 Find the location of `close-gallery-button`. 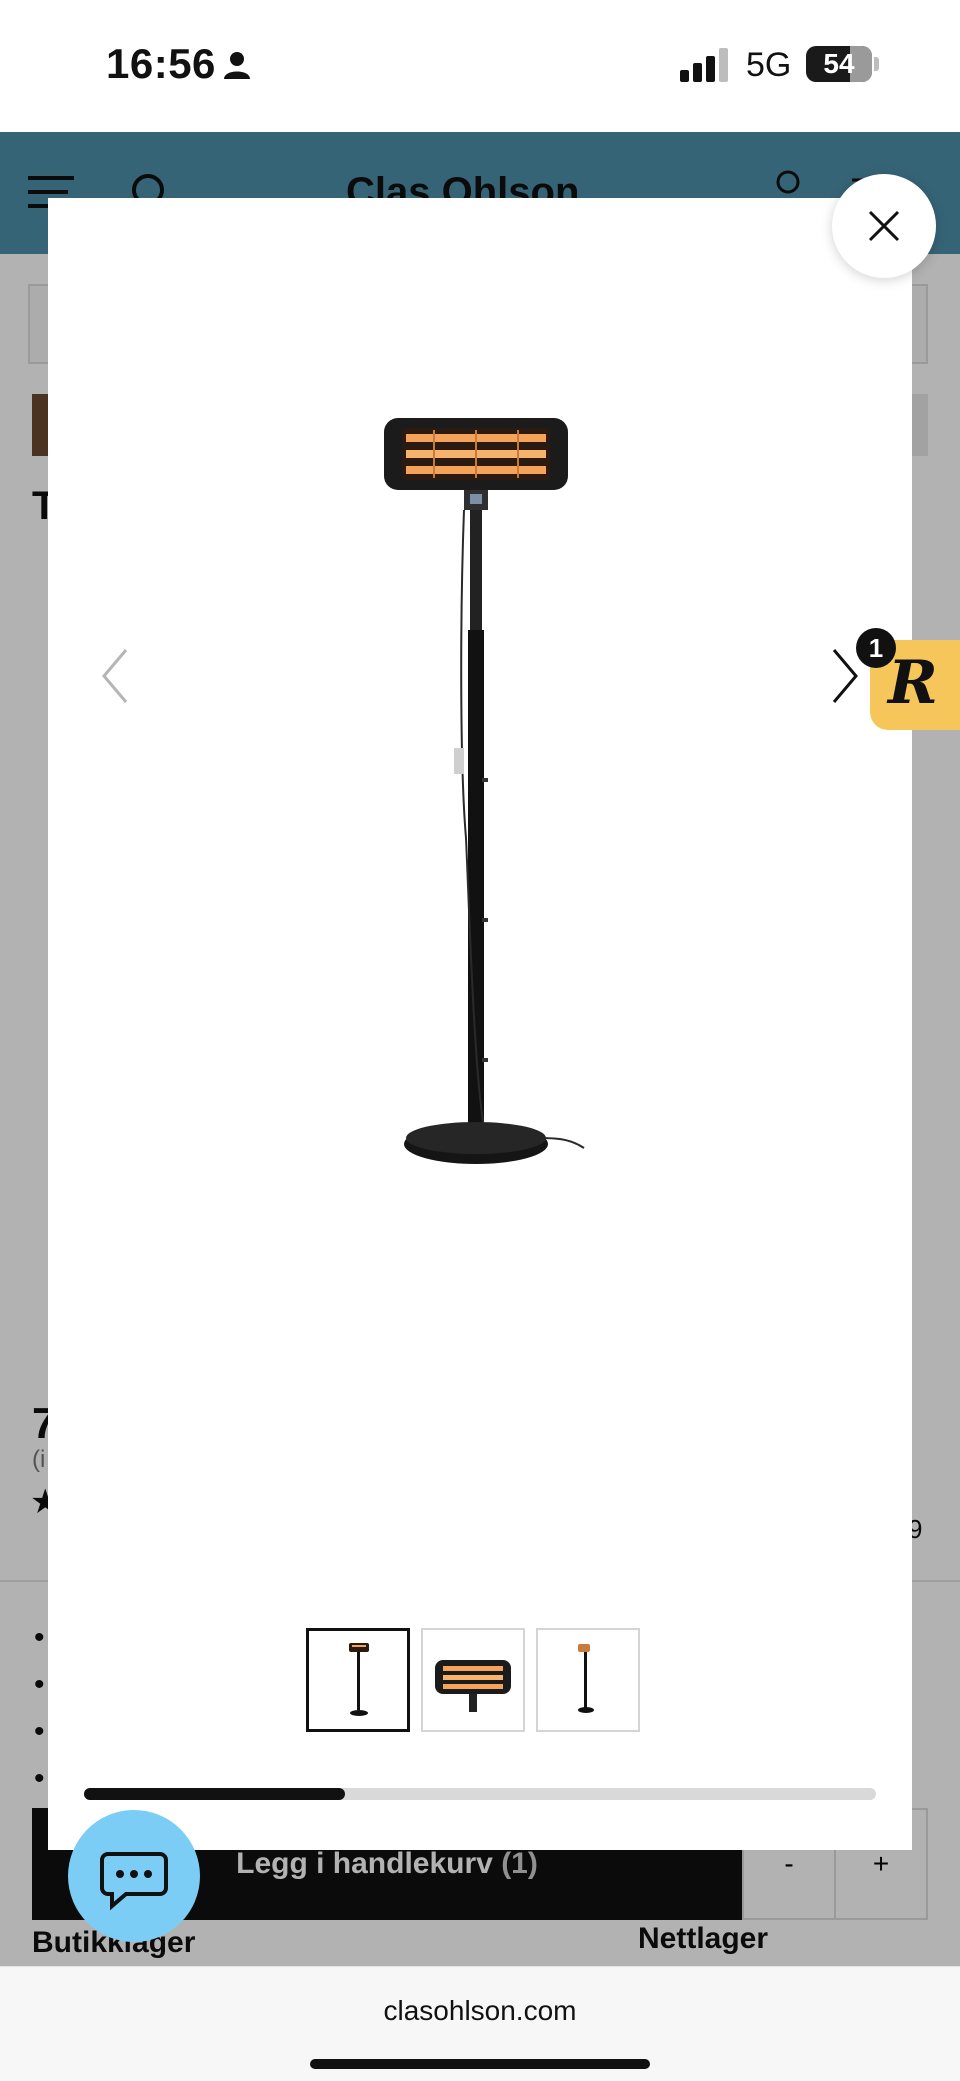

close-gallery-button is located at coordinates (884, 226).